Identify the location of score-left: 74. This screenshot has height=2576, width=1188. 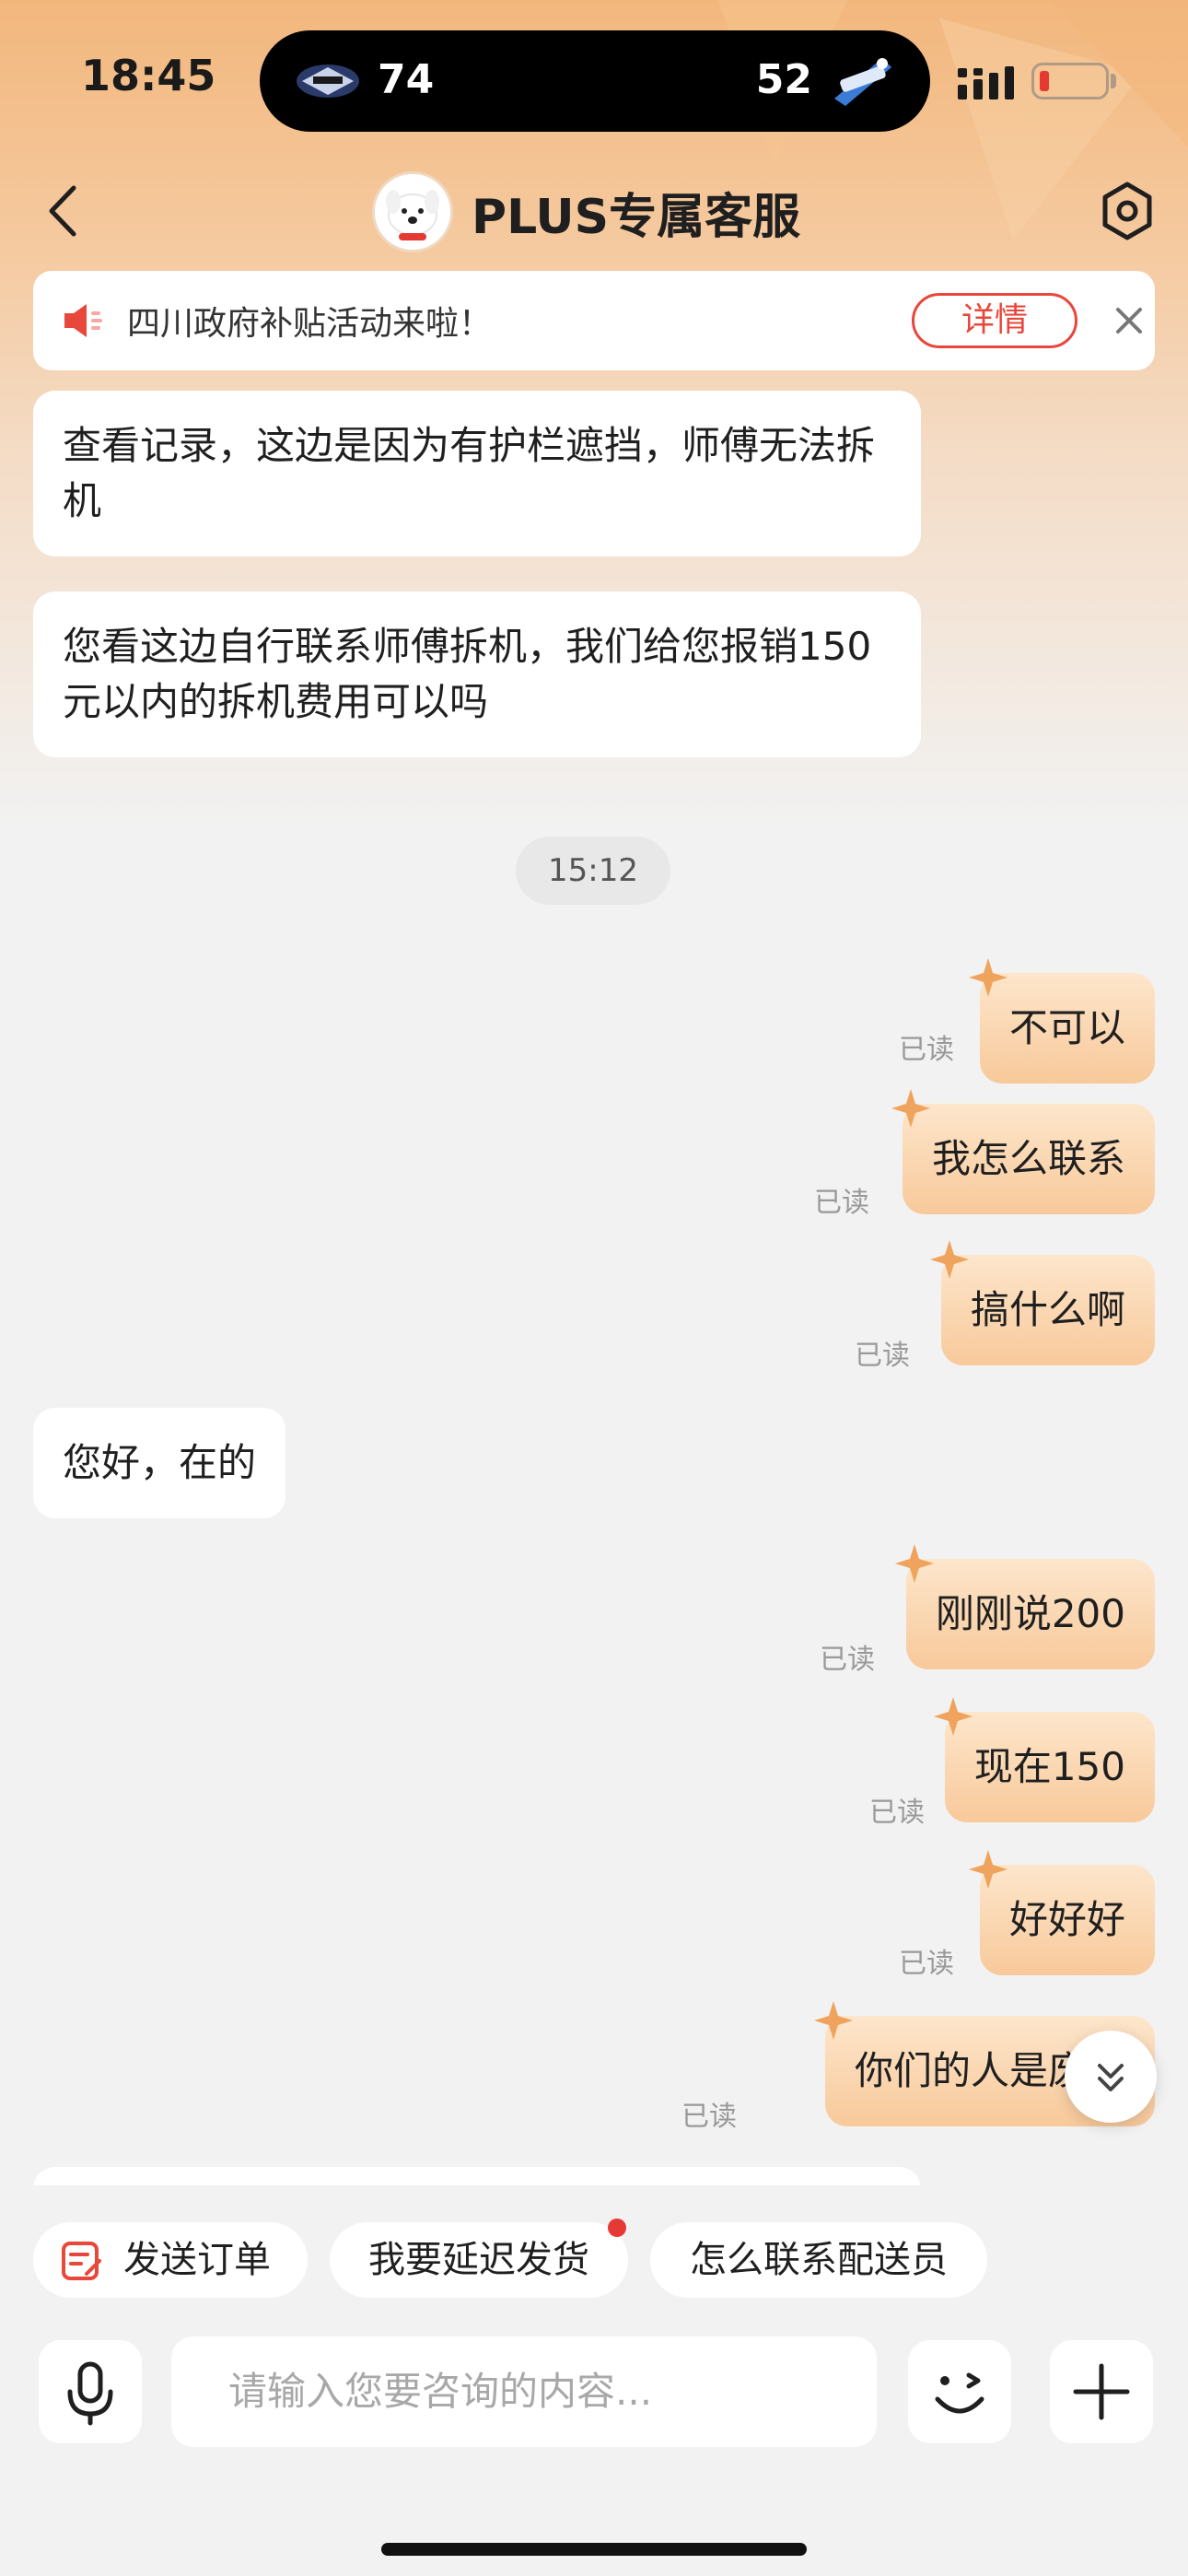
(406, 79).